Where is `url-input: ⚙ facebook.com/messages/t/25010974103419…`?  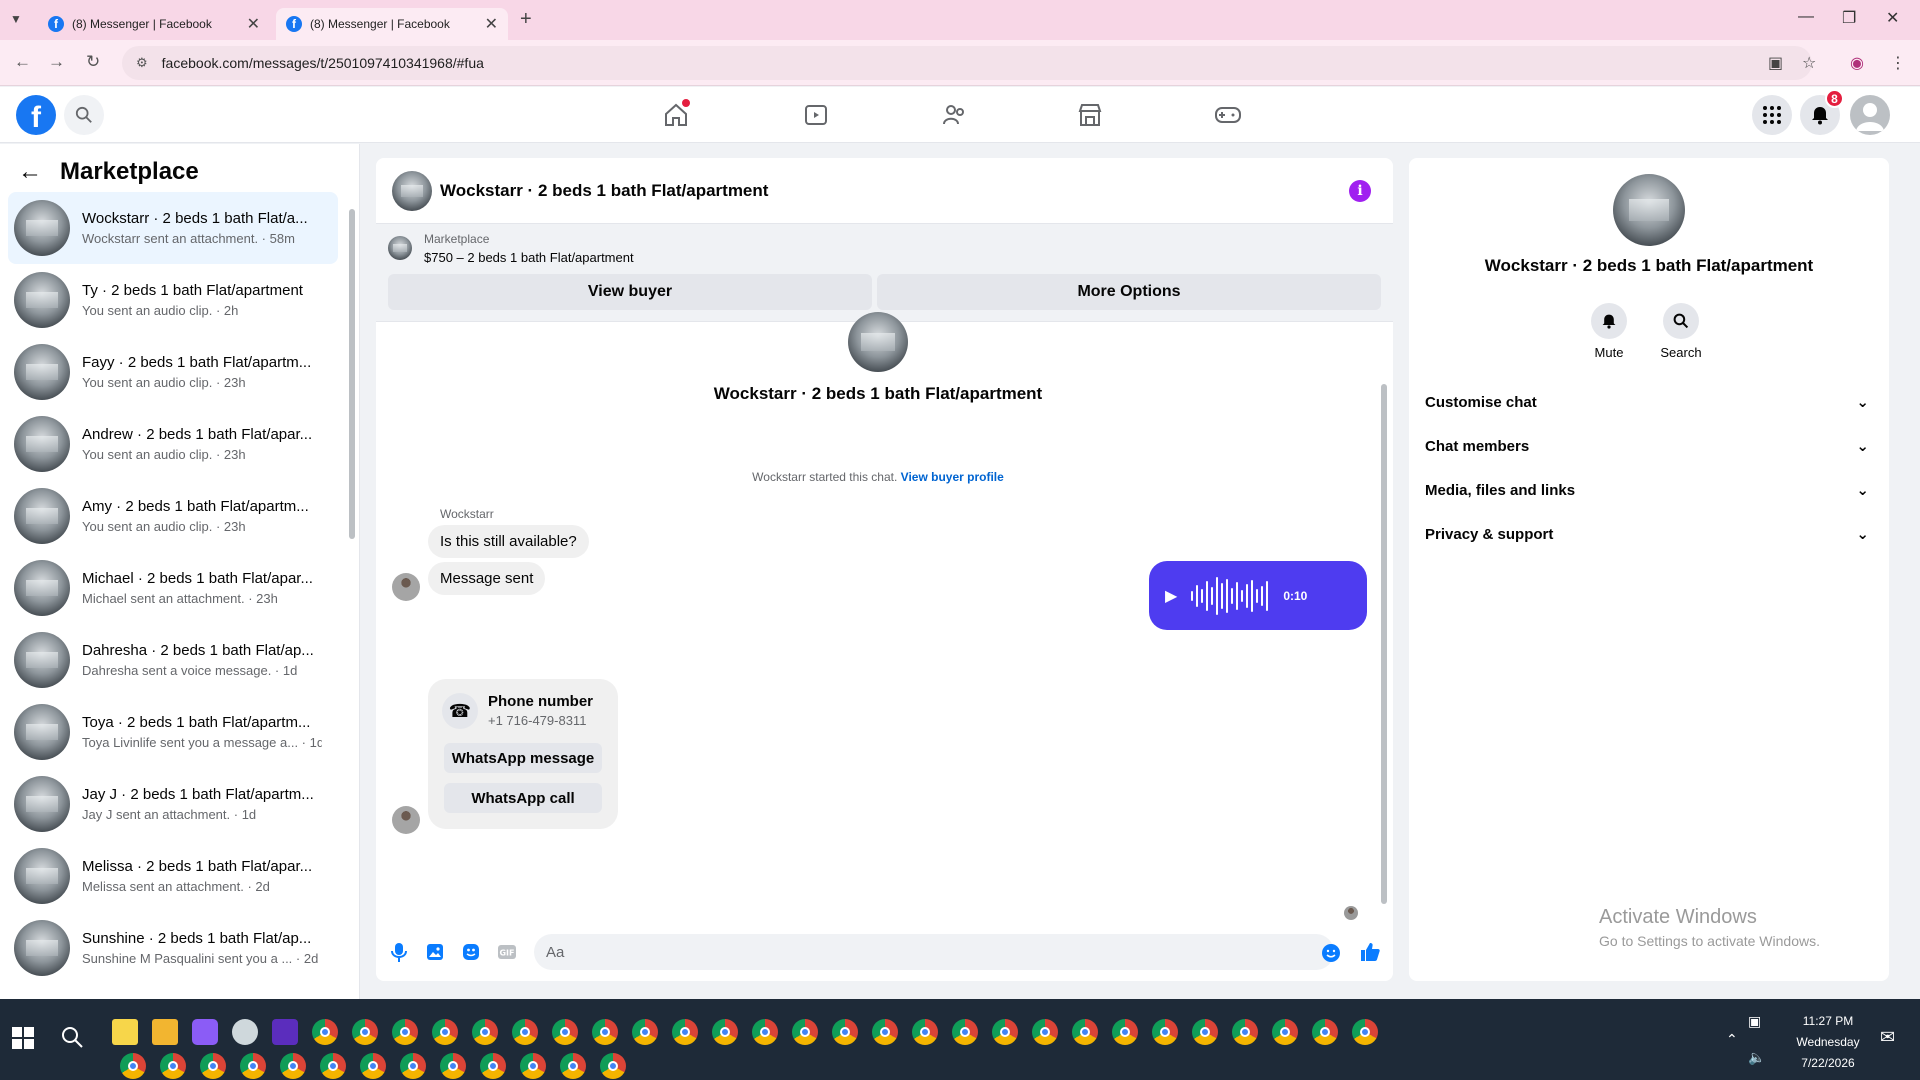 url-input: ⚙ facebook.com/messages/t/25010974103419… is located at coordinates (967, 63).